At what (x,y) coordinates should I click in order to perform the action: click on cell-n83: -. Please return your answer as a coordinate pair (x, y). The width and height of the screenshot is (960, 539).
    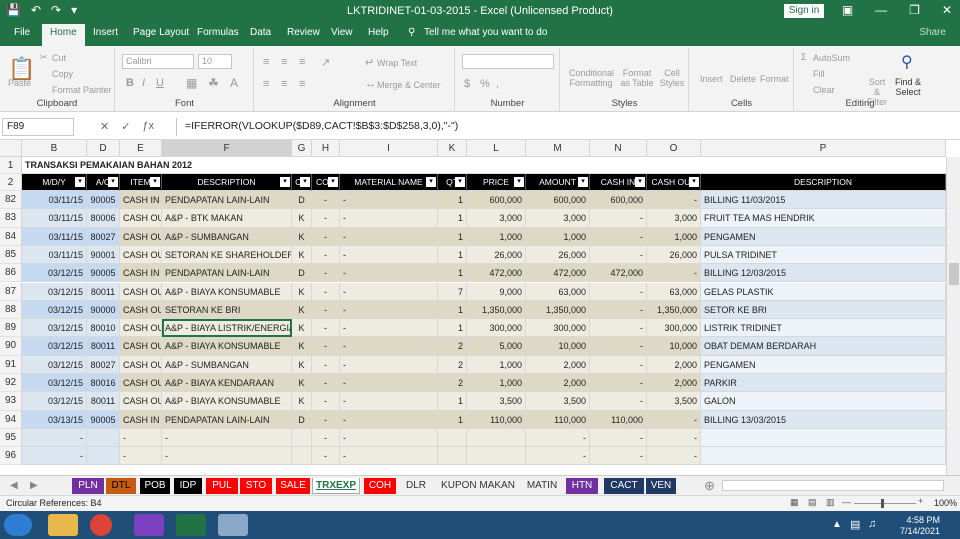
    Looking at the image, I should click on (618, 218).